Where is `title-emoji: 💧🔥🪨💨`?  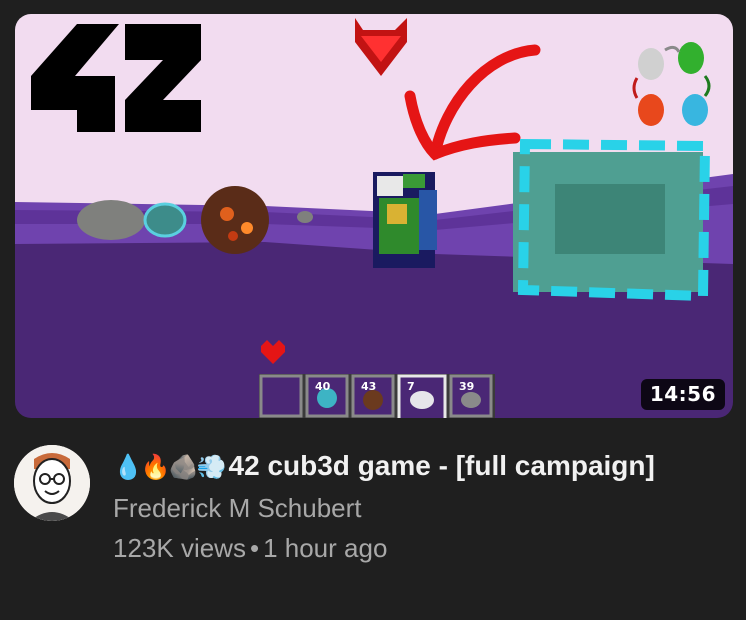
title-emoji: 💧🔥🪨💨 is located at coordinates (170, 467).